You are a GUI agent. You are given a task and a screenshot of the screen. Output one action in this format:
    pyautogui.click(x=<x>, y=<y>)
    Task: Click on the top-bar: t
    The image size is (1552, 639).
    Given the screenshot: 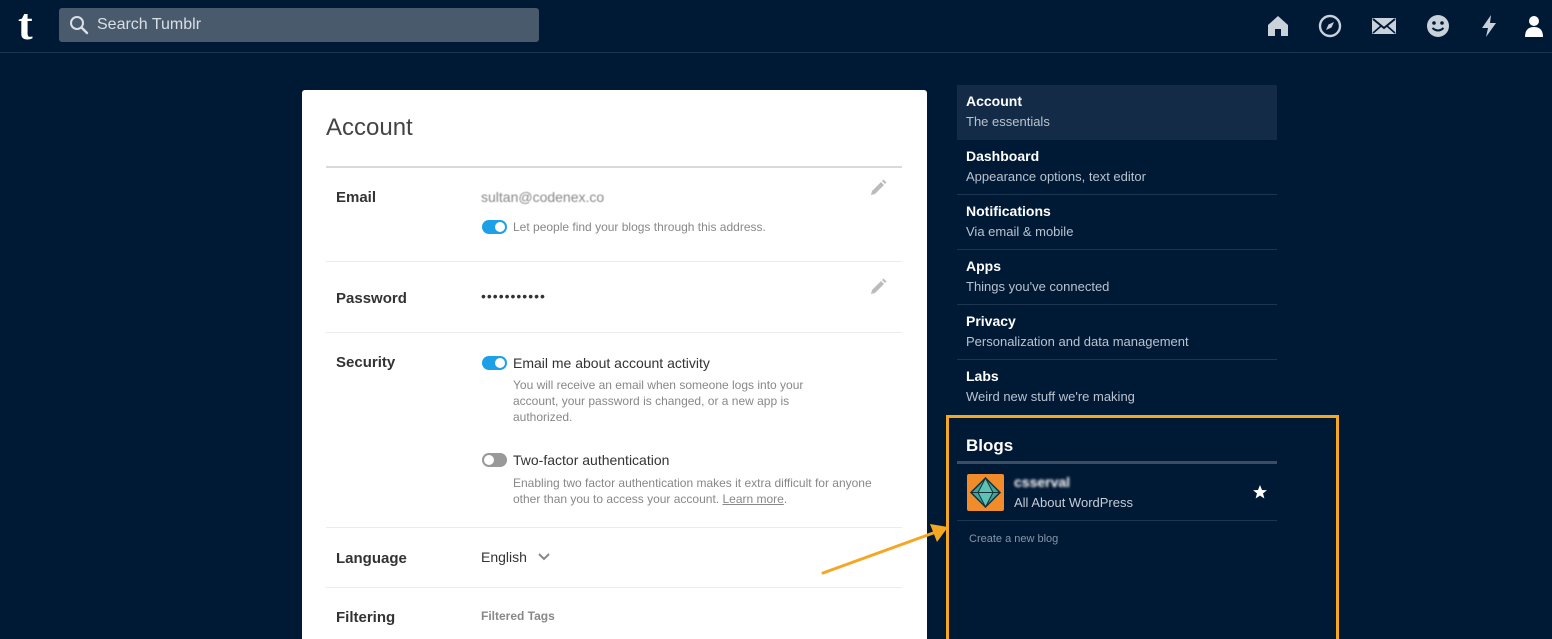 What is the action you would take?
    pyautogui.click(x=776, y=26)
    